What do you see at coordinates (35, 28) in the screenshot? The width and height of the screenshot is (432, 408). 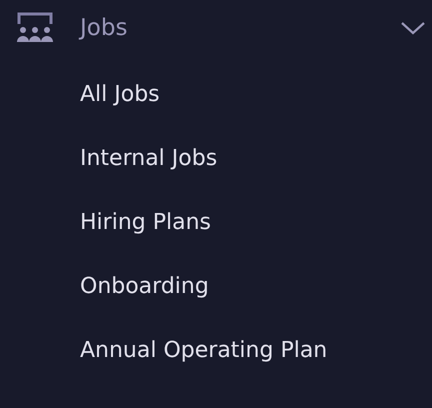 I see `people-board-icon` at bounding box center [35, 28].